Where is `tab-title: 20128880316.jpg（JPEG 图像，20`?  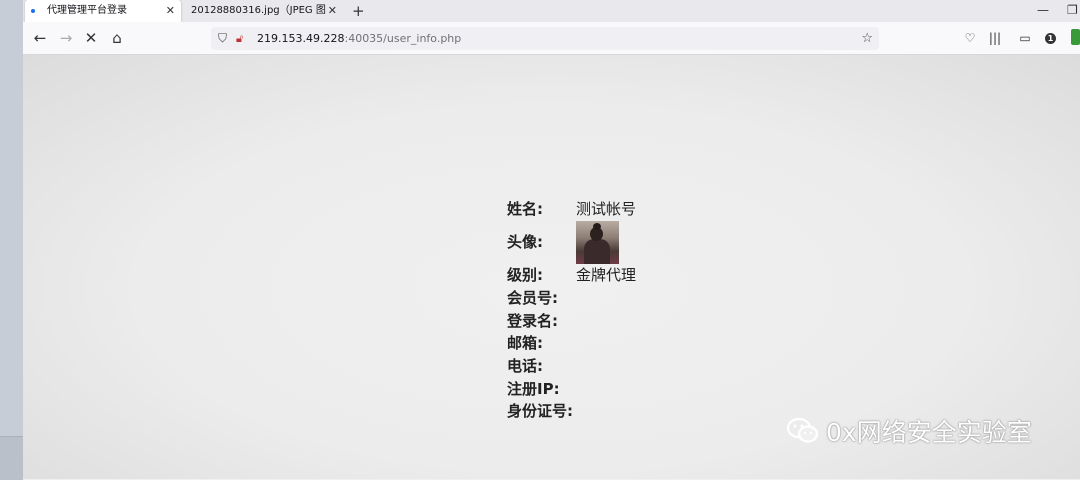 tab-title: 20128880316.jpg（JPEG 图像，20 is located at coordinates (258, 10).